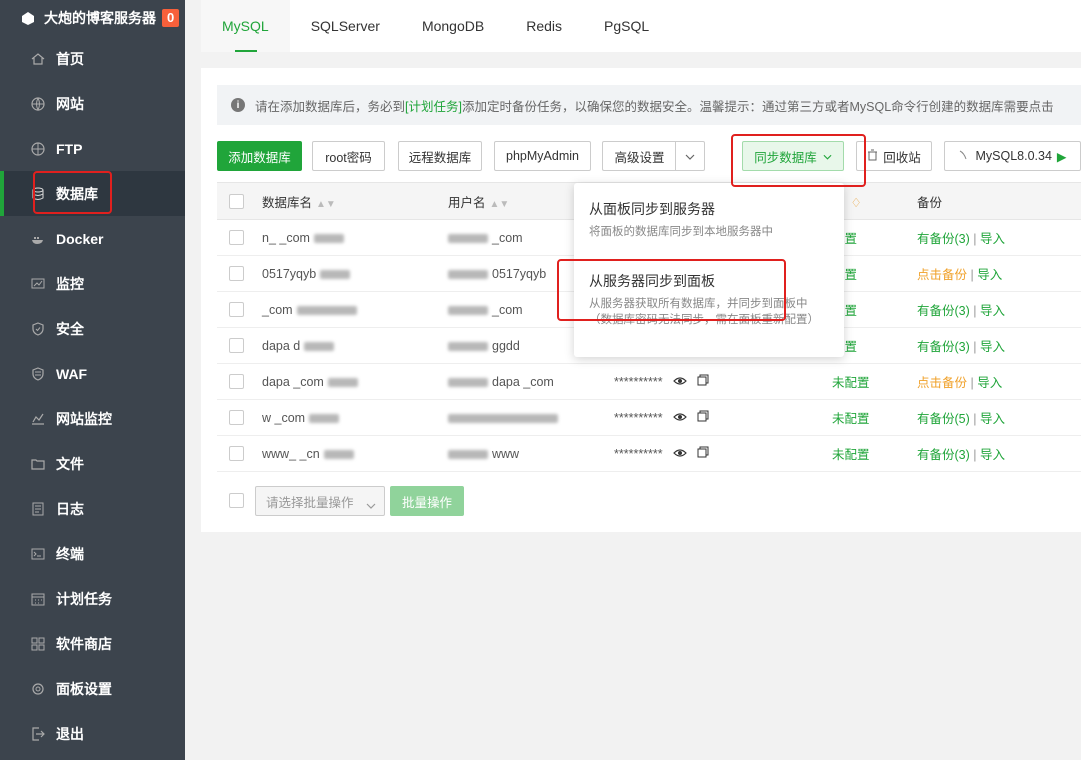 Image resolution: width=1081 pixels, height=760 pixels. I want to click on tip-prefix: 请在添加数据库后，务必到, so click(330, 106).